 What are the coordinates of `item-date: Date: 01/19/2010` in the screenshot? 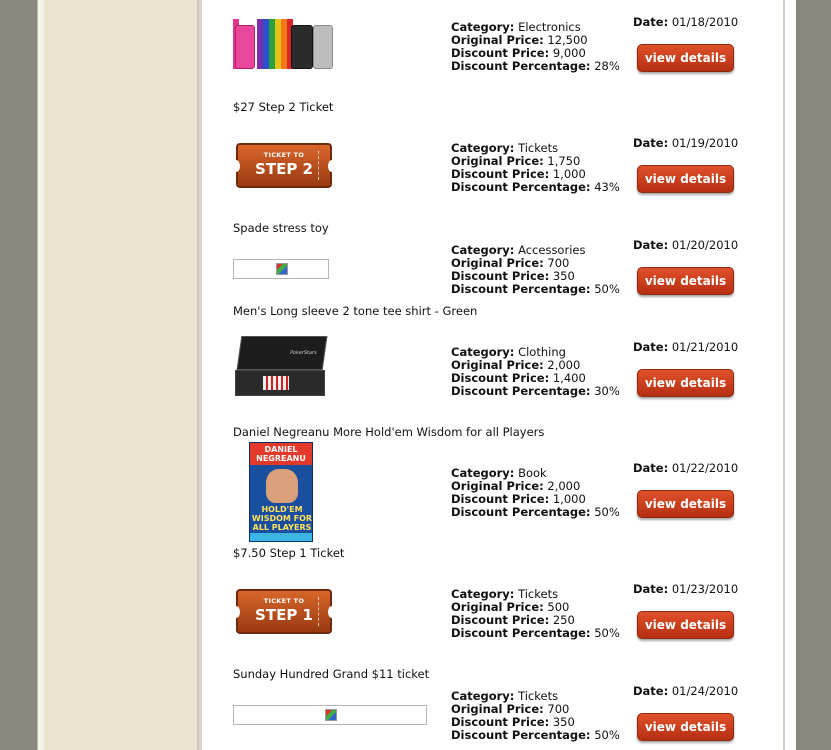 It's located at (685, 143).